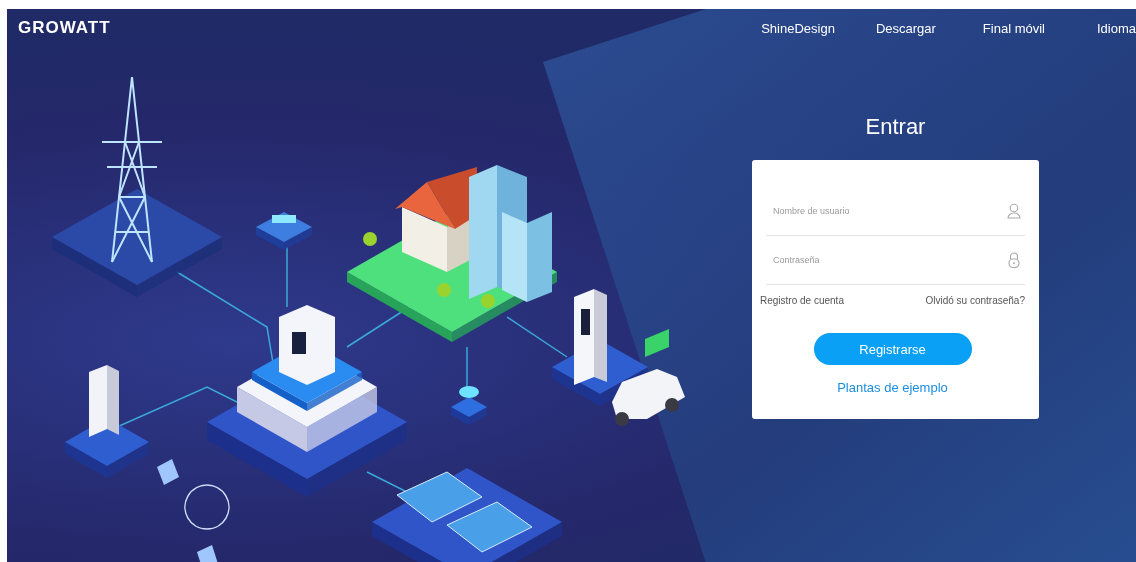  Describe the element at coordinates (1116, 28) in the screenshot. I see `nav-link: Idioma` at that location.